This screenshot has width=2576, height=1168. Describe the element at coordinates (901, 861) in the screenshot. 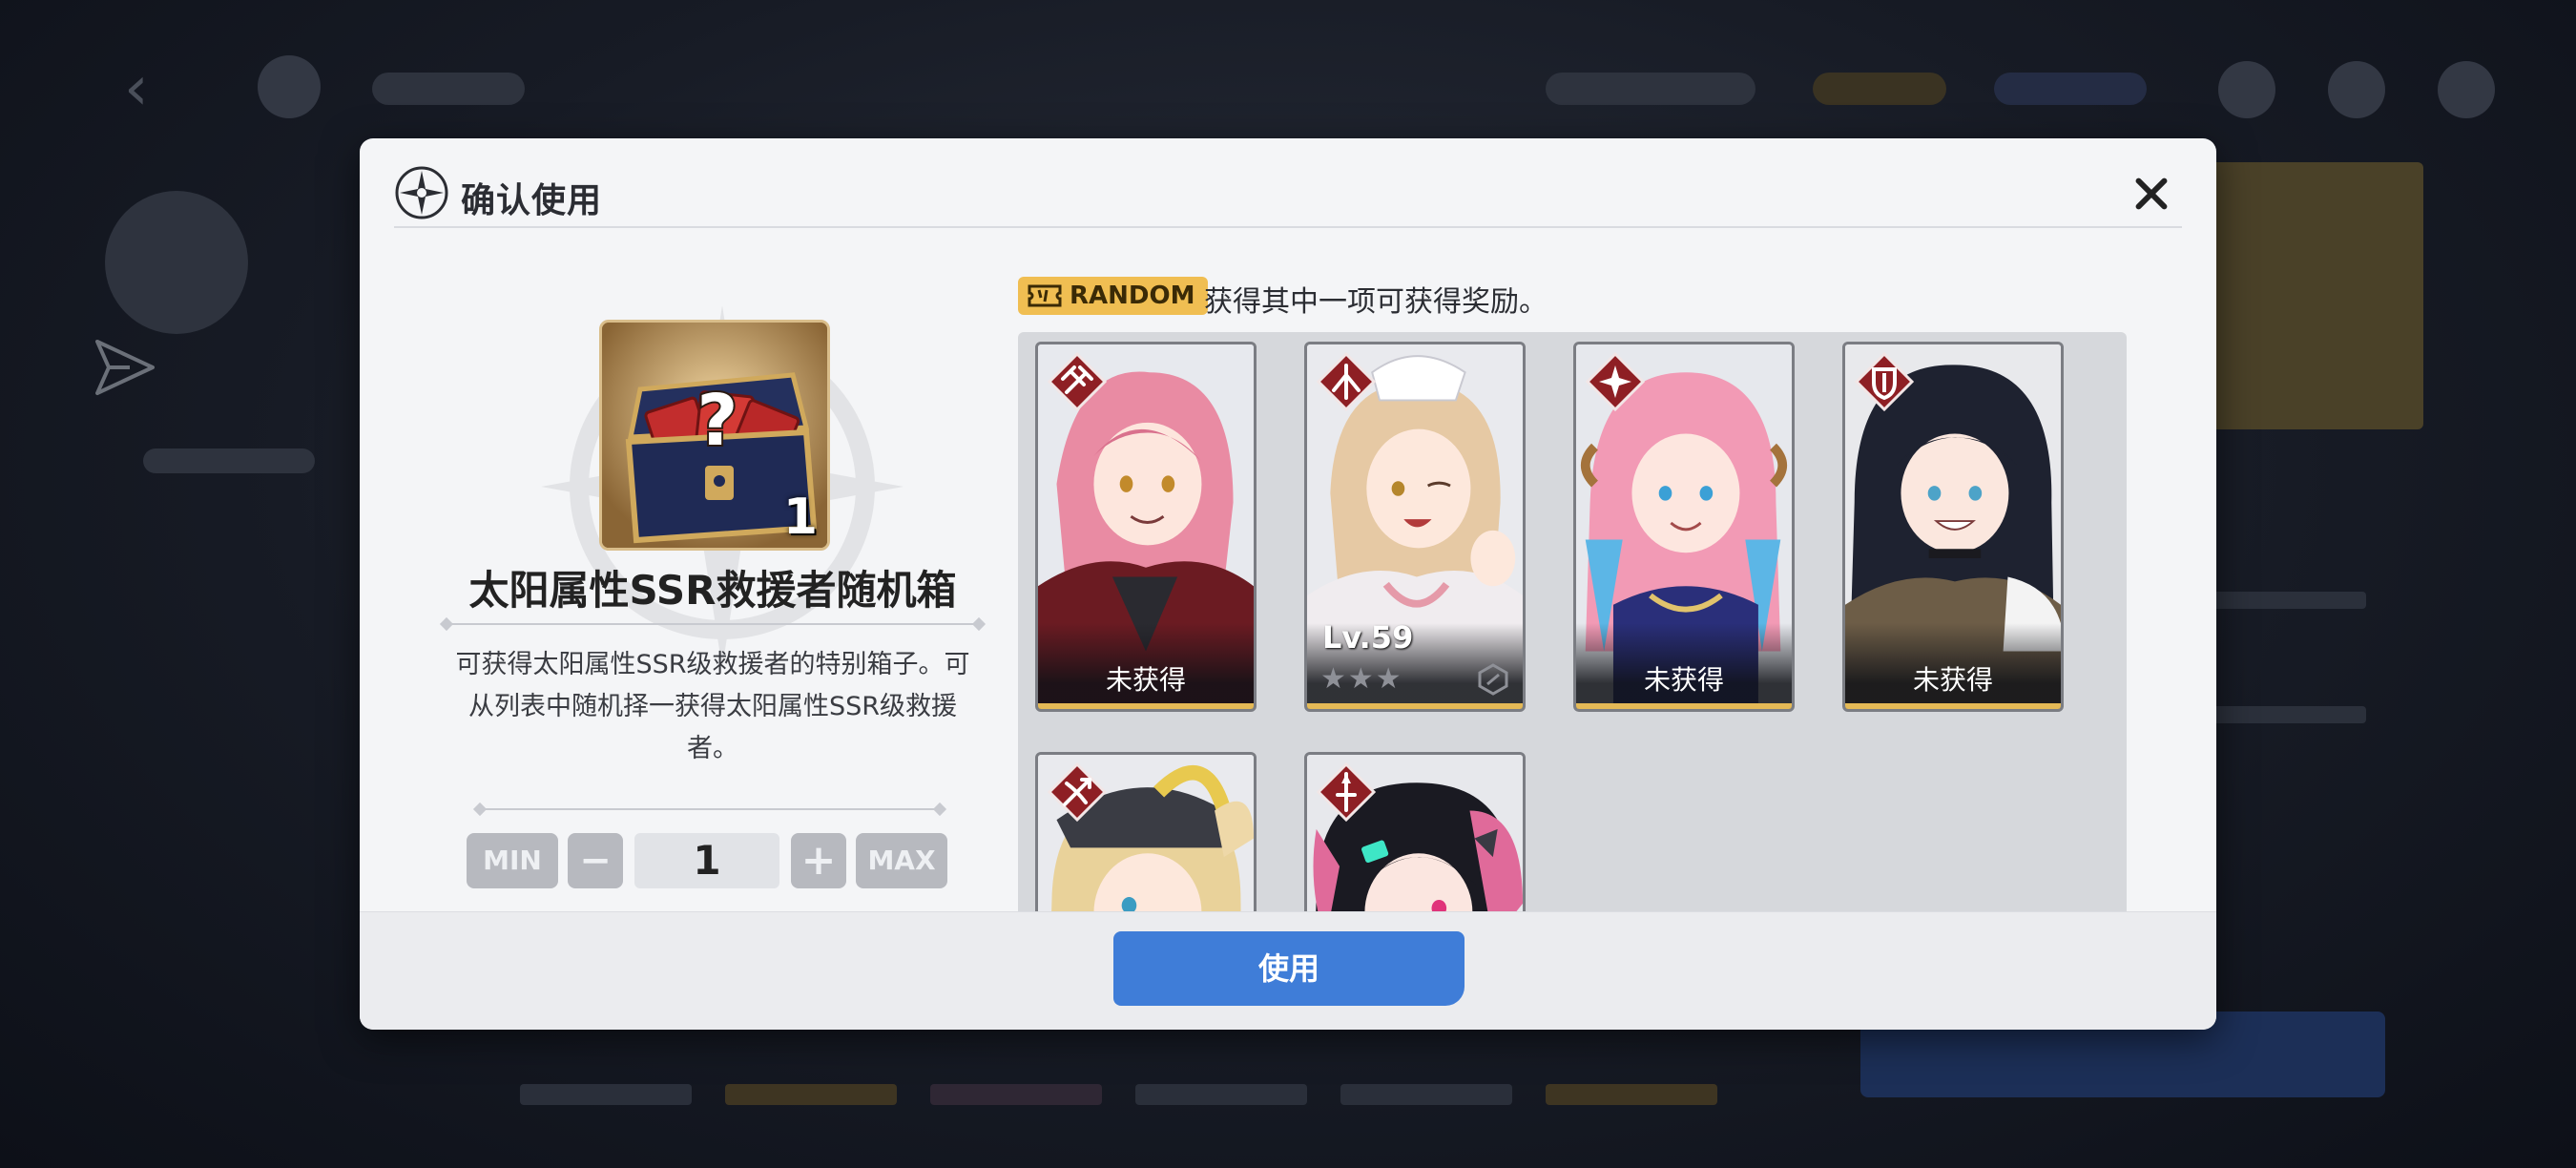

I see `max-button: MAX` at that location.